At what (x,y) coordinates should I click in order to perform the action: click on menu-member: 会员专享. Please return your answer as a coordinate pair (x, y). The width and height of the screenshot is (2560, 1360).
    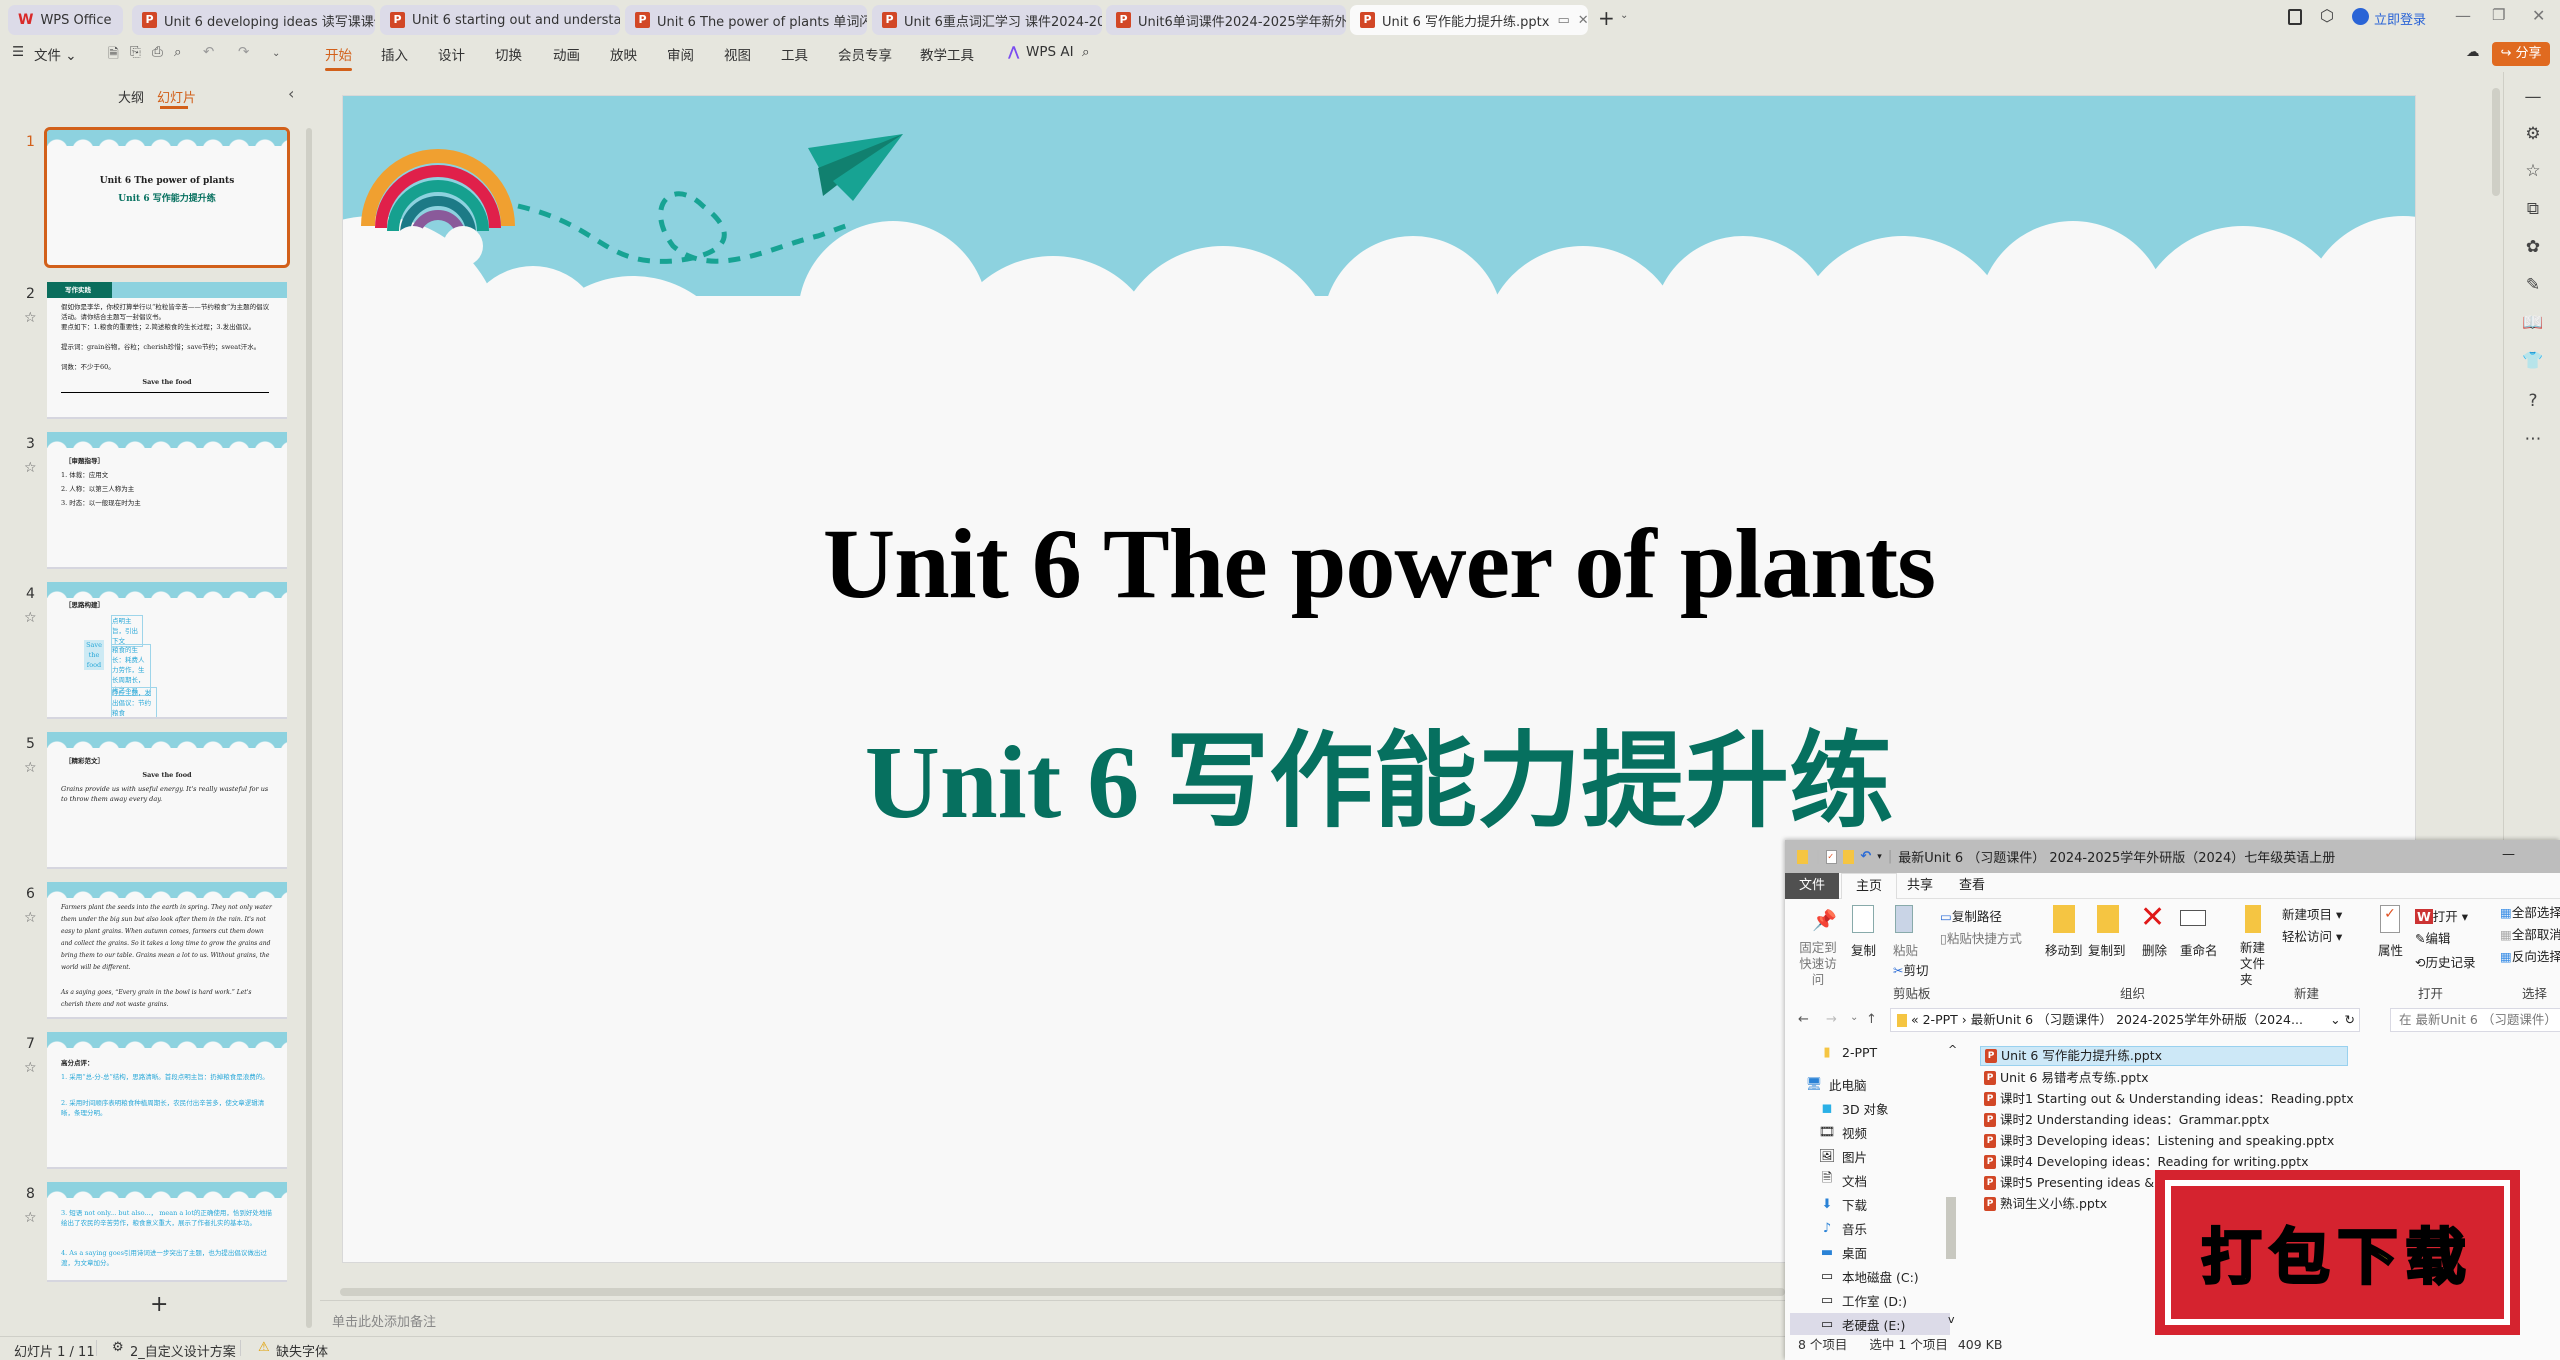
    Looking at the image, I should click on (865, 54).